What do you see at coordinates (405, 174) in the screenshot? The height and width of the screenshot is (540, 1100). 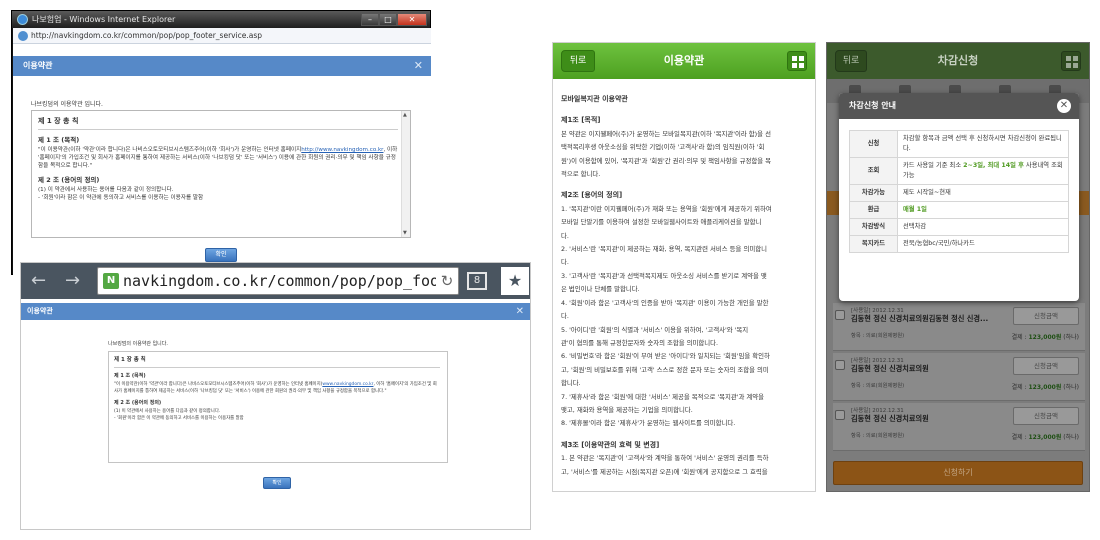 I see `scrollbar: ▲ ▼` at bounding box center [405, 174].